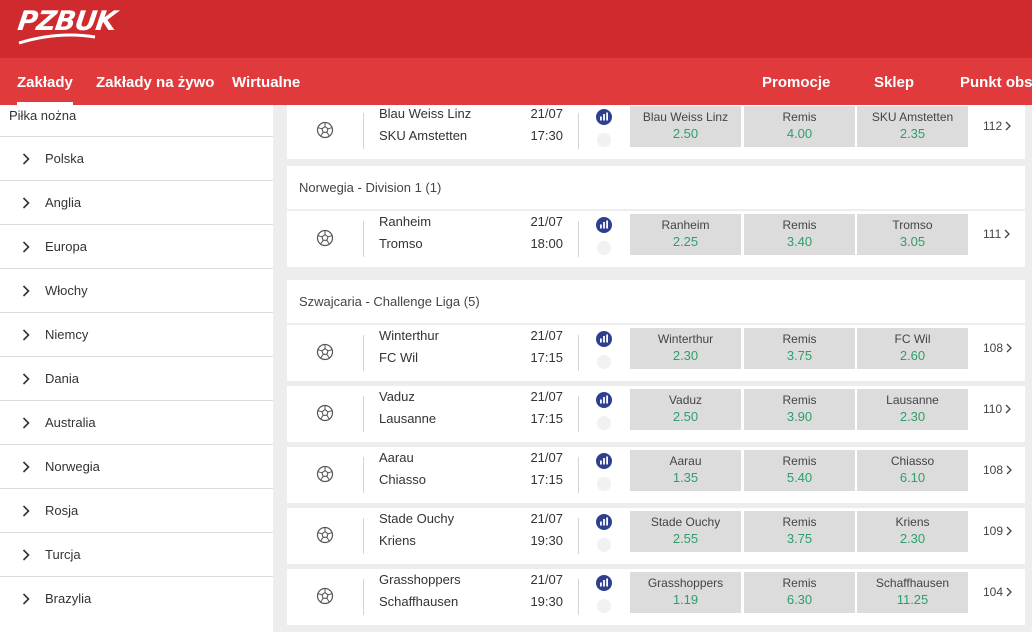 The image size is (1032, 632). What do you see at coordinates (136, 378) in the screenshot?
I see `sidebar-item: Dania` at bounding box center [136, 378].